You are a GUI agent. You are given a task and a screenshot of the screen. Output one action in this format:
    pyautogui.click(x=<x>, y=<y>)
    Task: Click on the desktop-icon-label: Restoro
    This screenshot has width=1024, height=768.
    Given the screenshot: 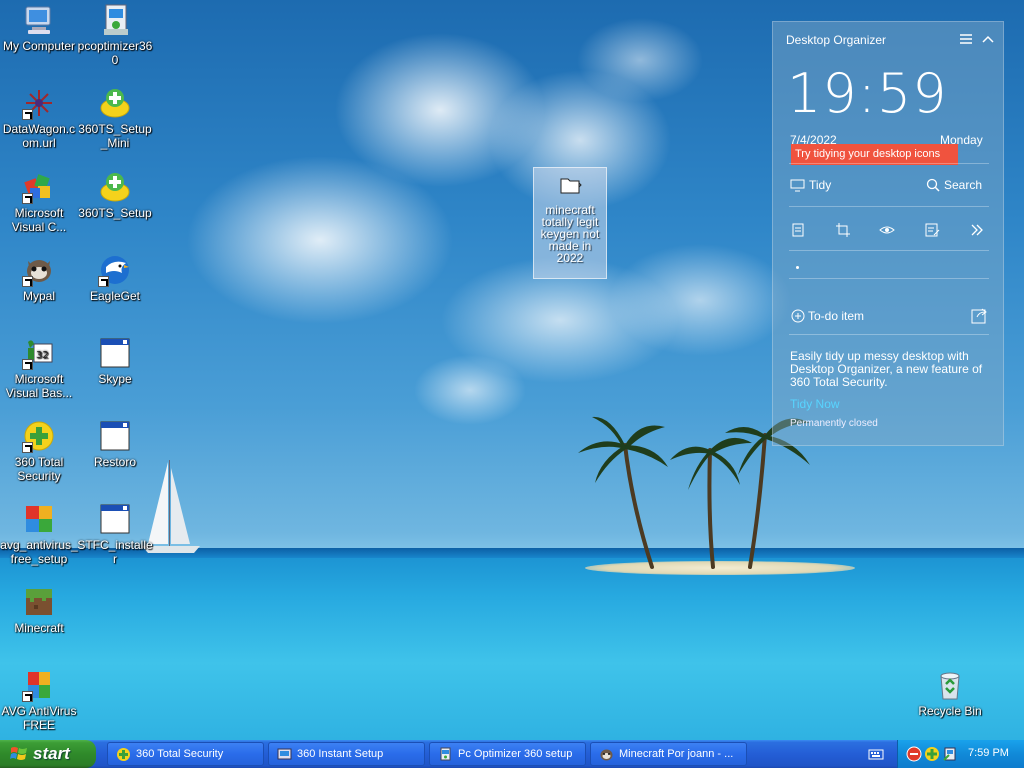 What is the action you would take?
    pyautogui.click(x=115, y=462)
    